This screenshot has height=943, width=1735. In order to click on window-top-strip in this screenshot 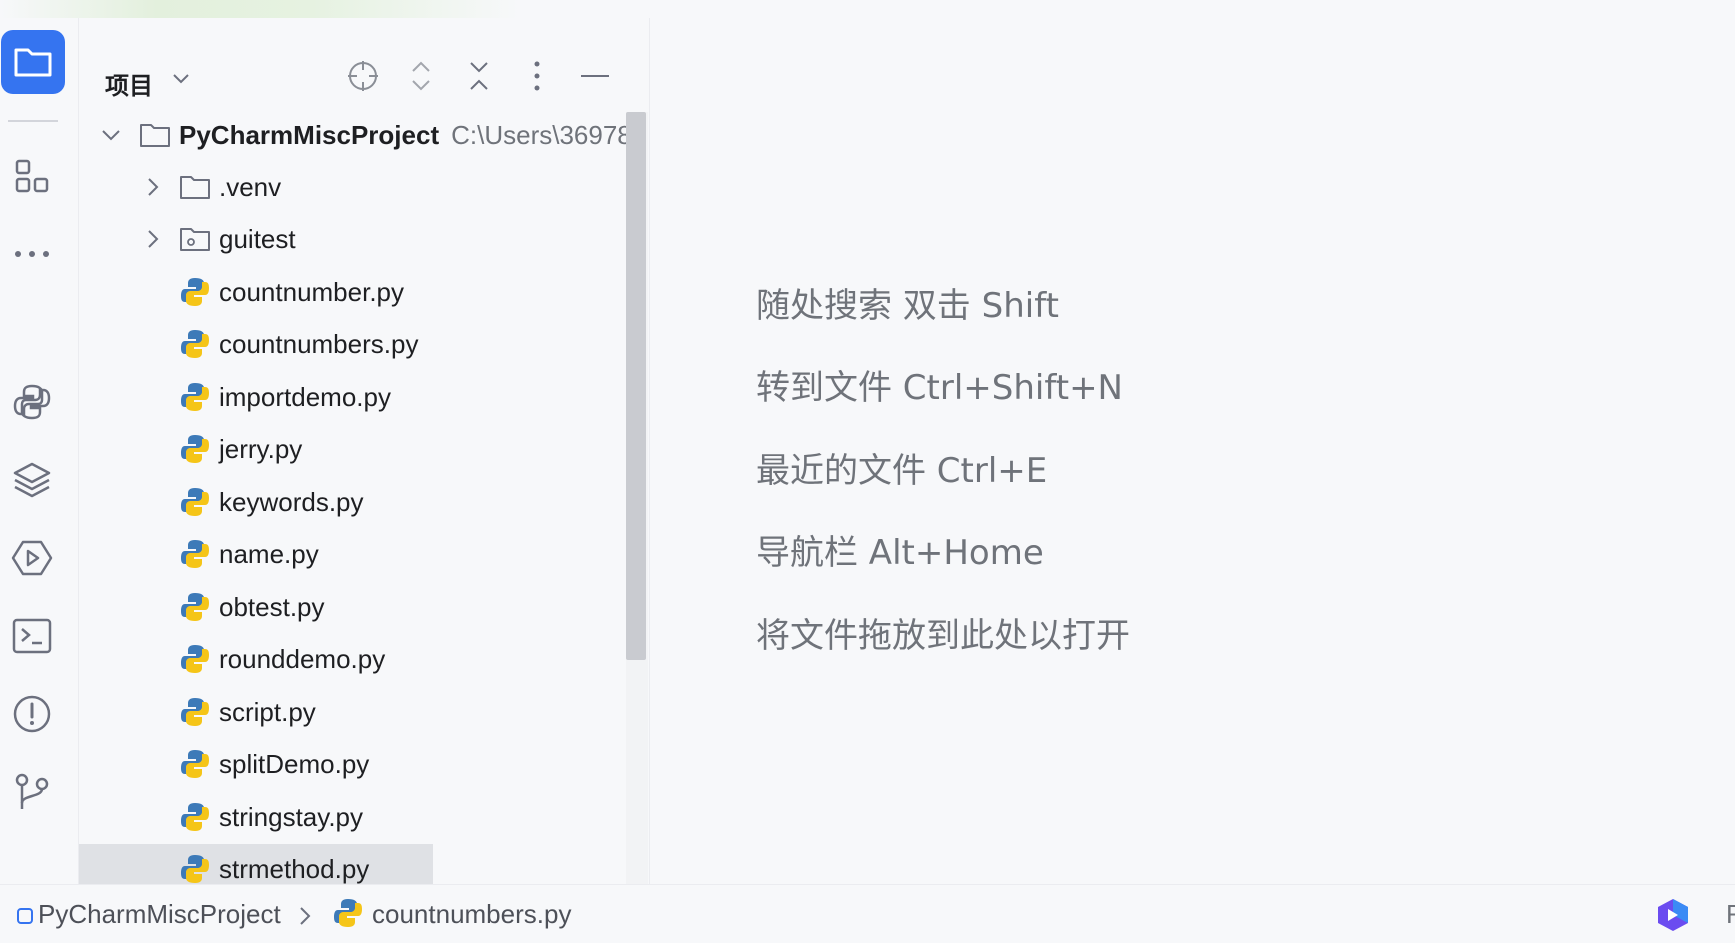, I will do `click(867, 9)`.